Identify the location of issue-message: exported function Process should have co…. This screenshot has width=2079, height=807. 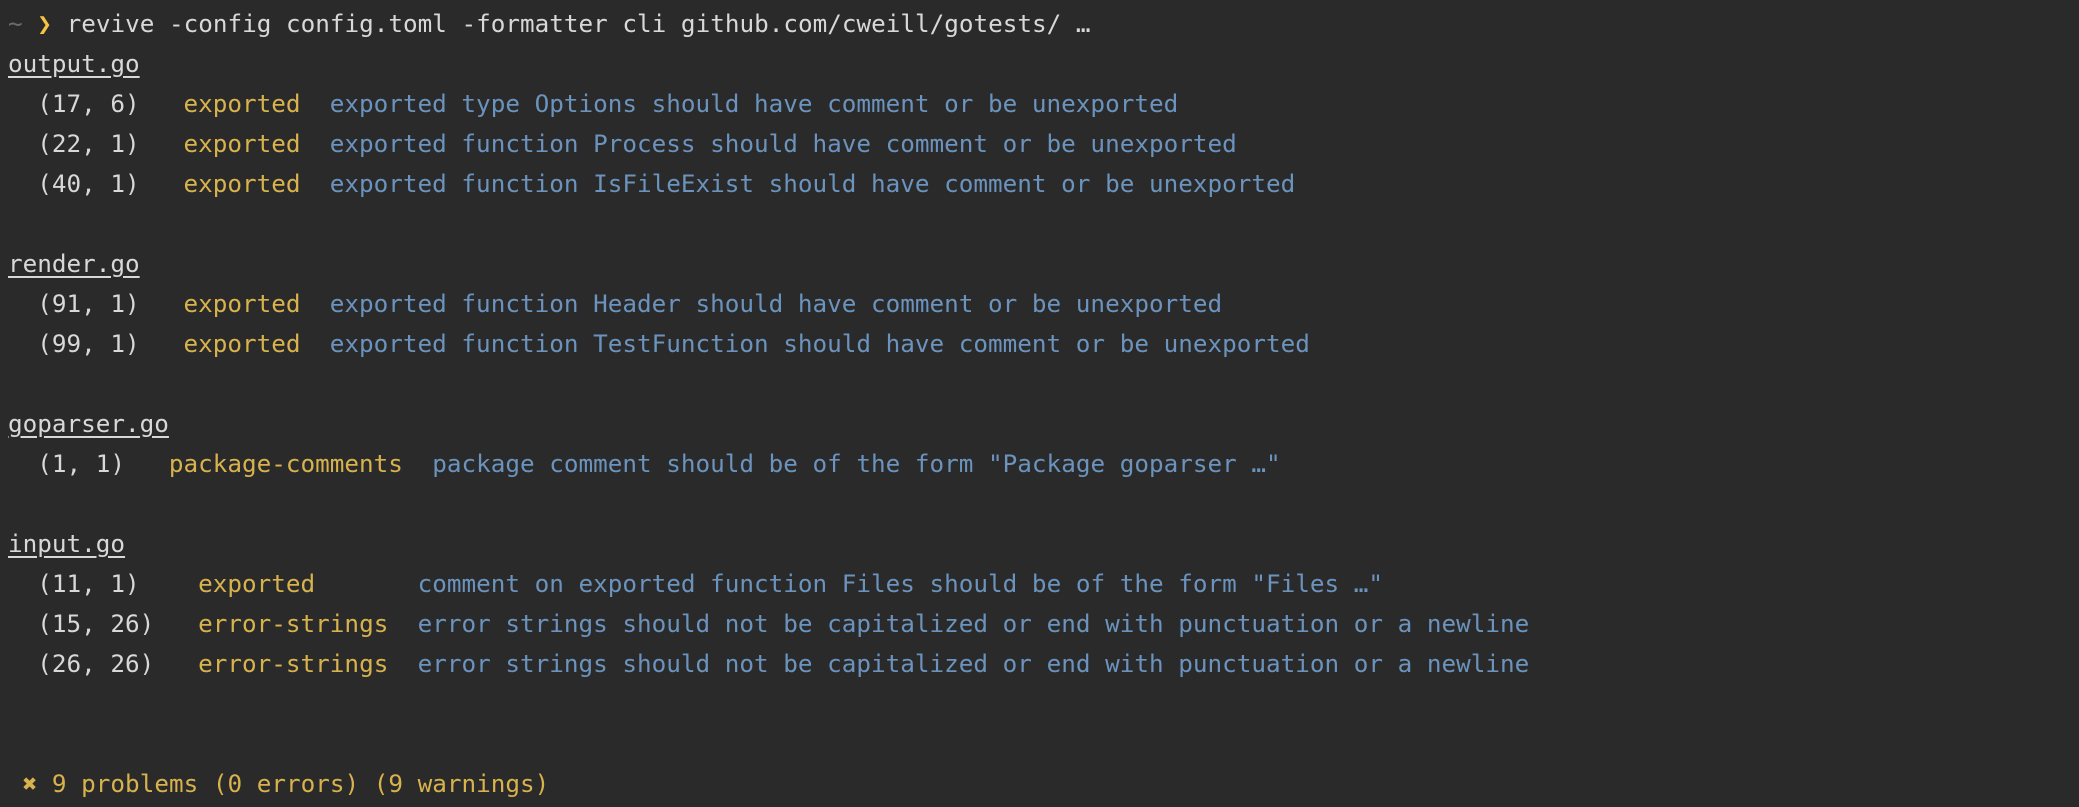
(783, 143).